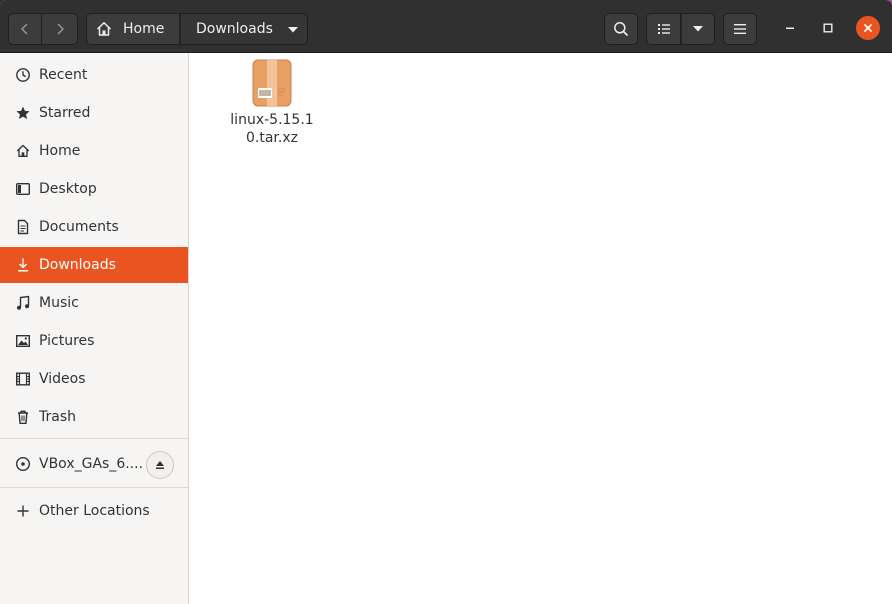  Describe the element at coordinates (59, 303) in the screenshot. I see `sidebar-item-label: Music` at that location.